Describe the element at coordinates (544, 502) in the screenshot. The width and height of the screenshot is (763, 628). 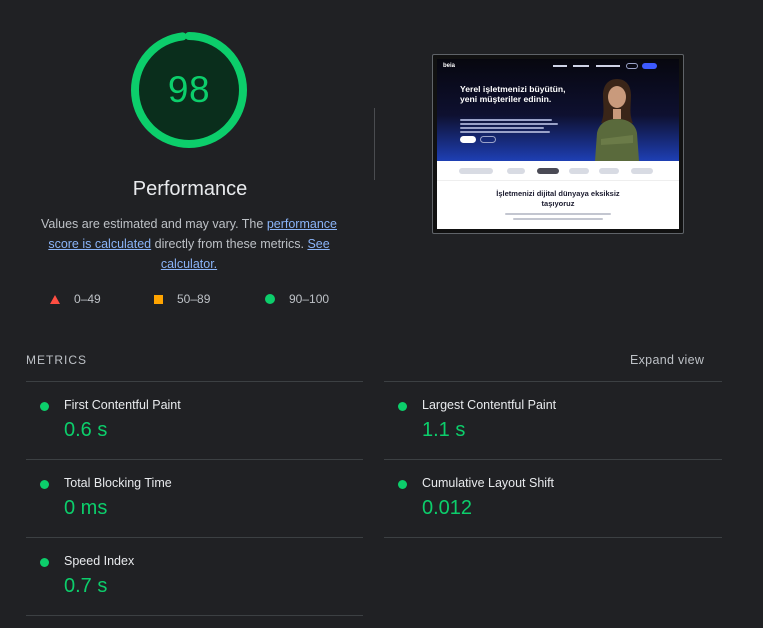
I see `metric-cumulative-layout-shift: Cumulative Layout Shift 0.012` at that location.